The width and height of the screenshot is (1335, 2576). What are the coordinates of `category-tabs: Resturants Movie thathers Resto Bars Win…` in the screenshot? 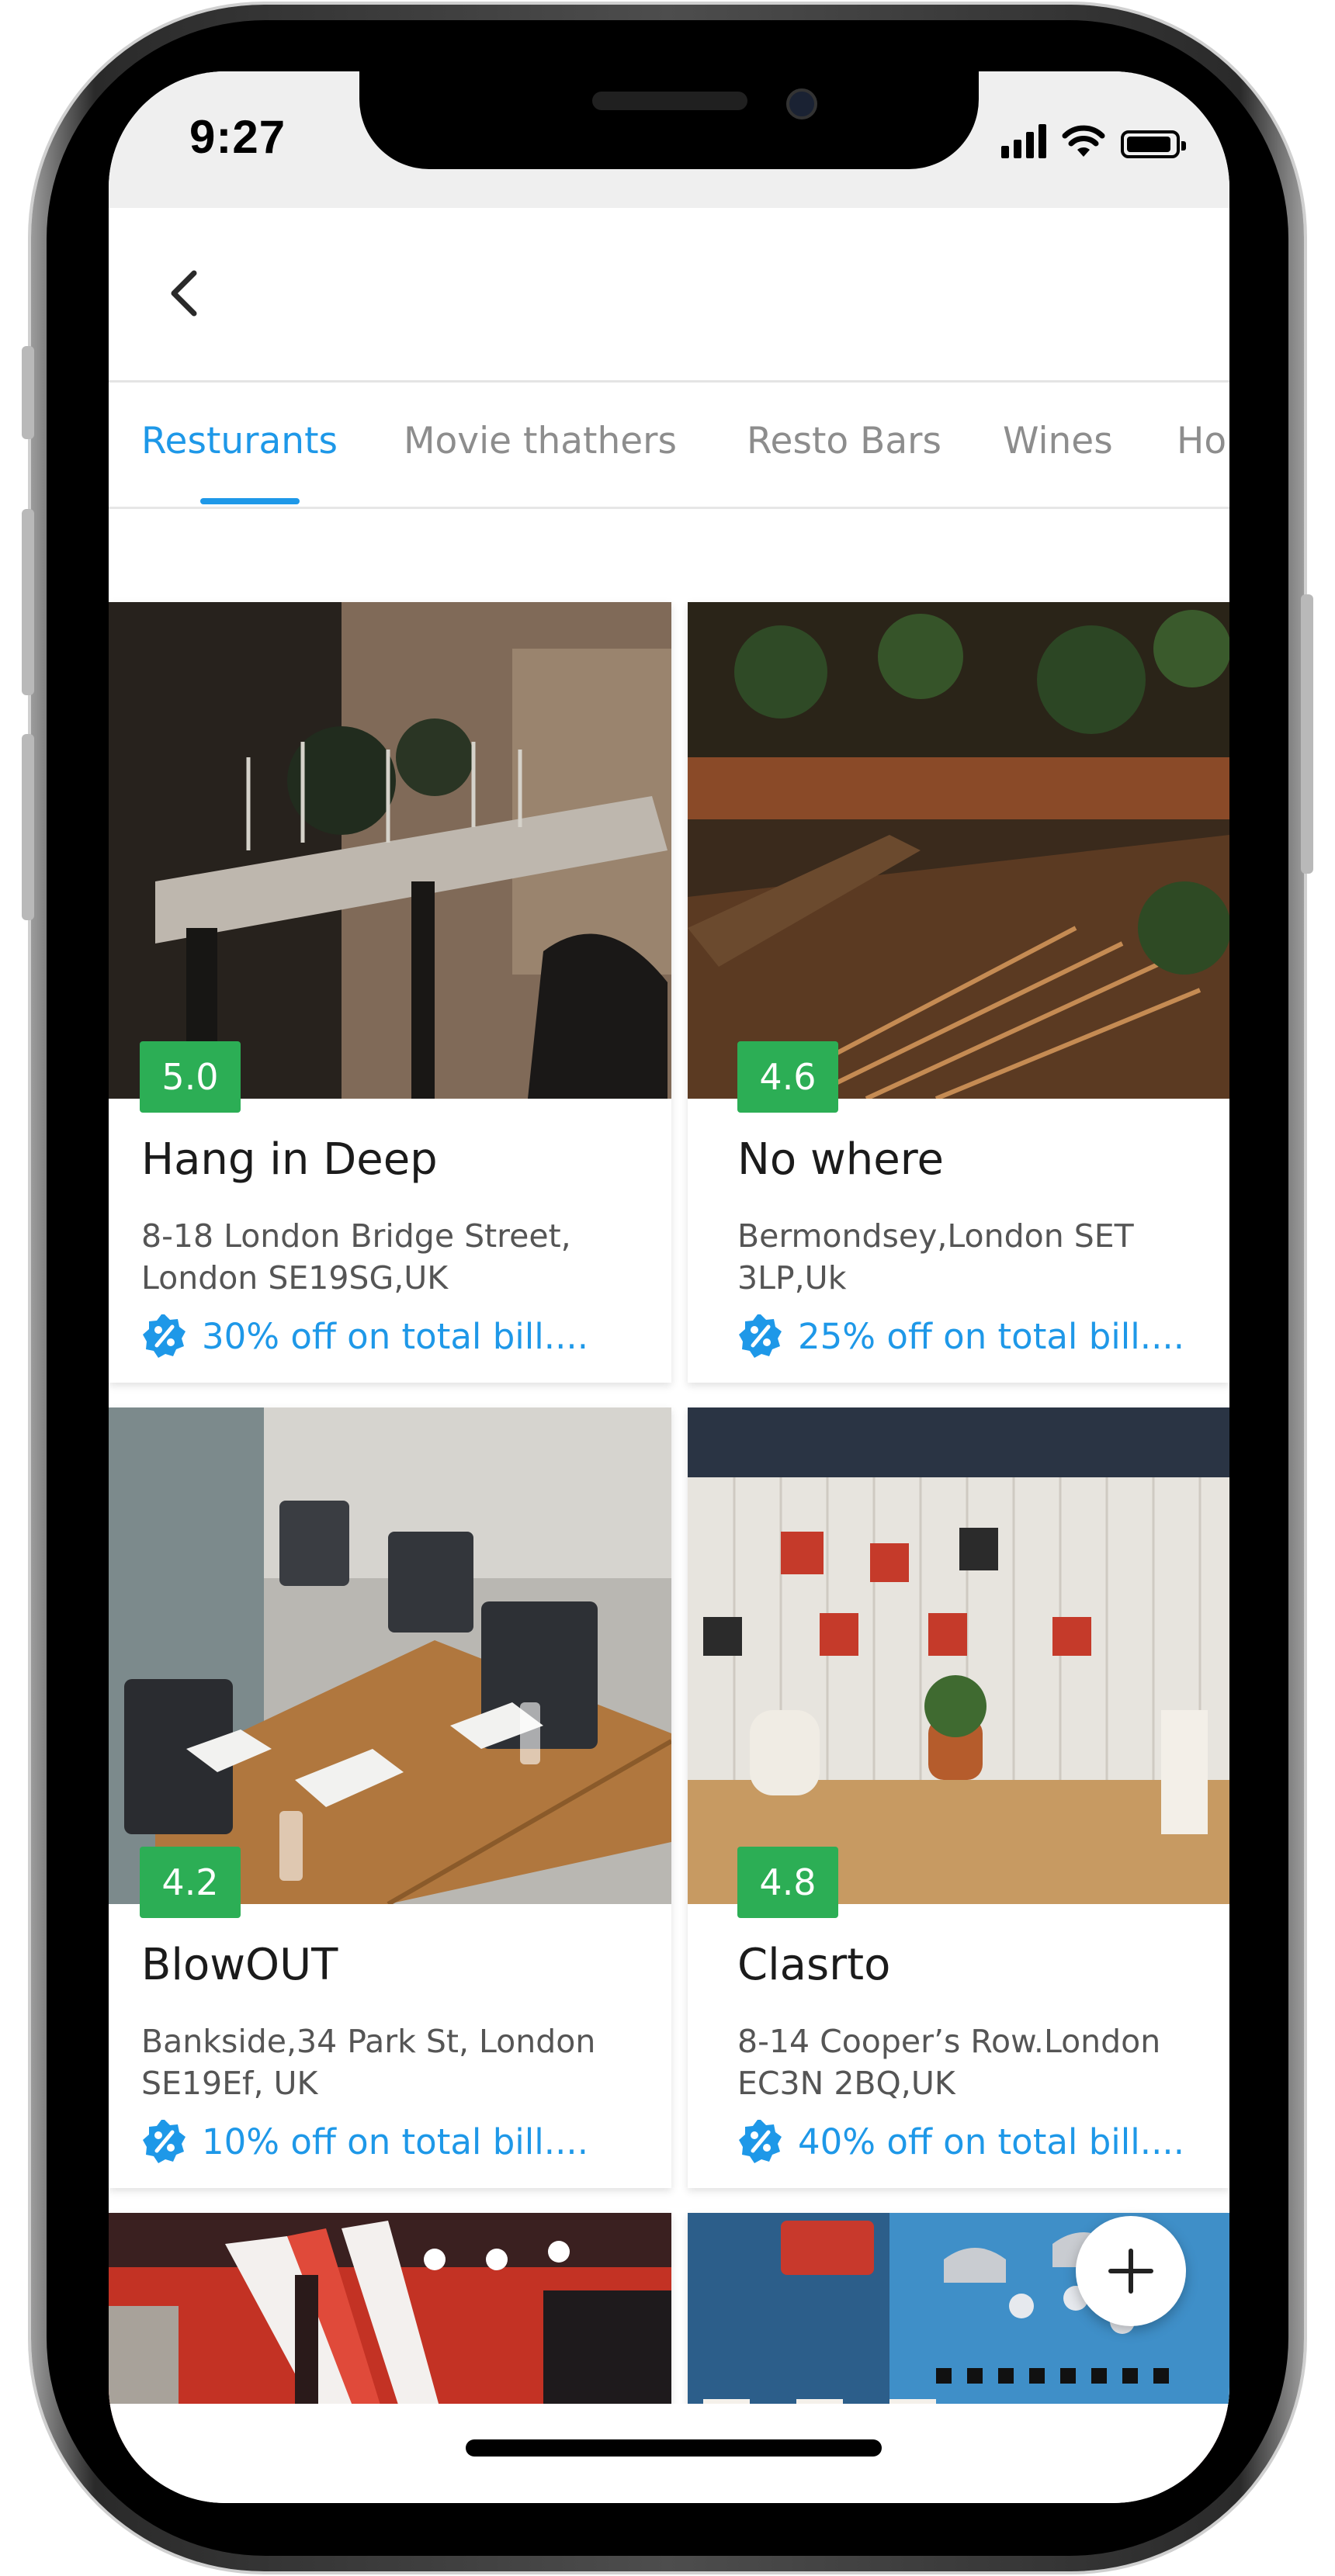 It's located at (669, 446).